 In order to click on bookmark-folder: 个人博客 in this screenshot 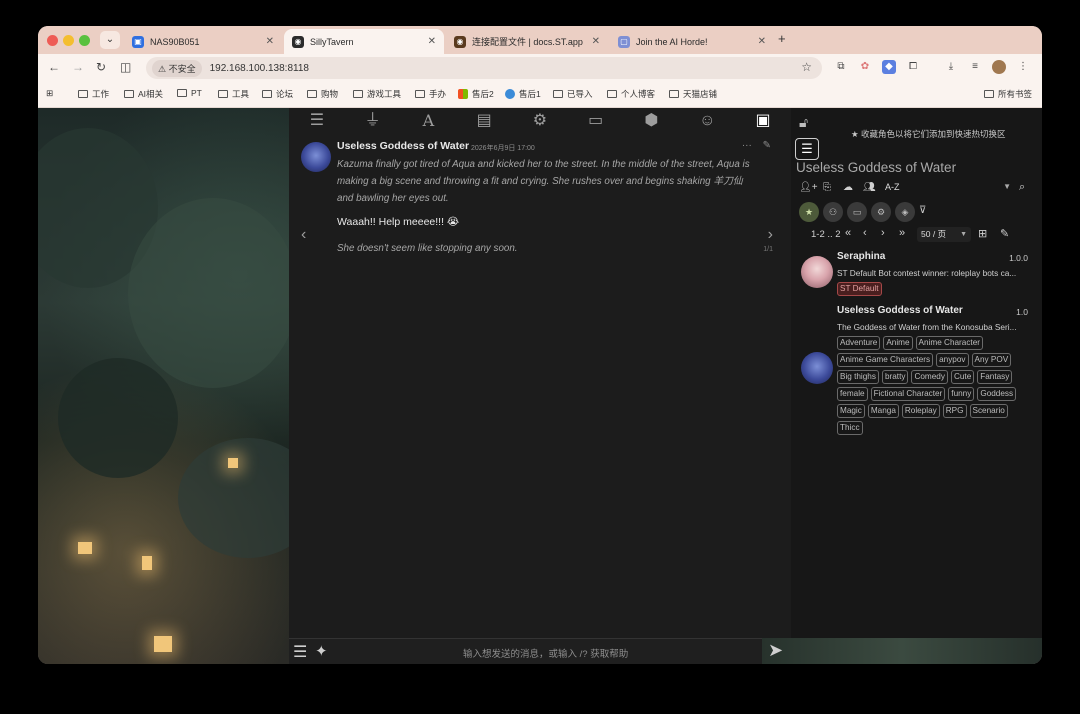, I will do `click(631, 94)`.